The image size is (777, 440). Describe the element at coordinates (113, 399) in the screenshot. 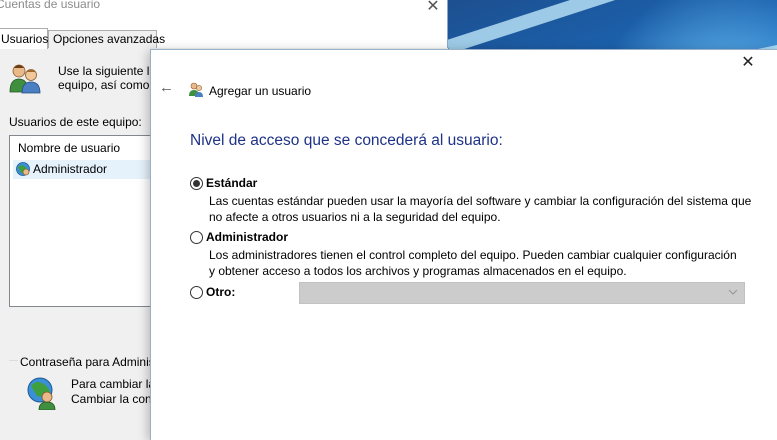

I see `password-line: Cambiar la con` at that location.